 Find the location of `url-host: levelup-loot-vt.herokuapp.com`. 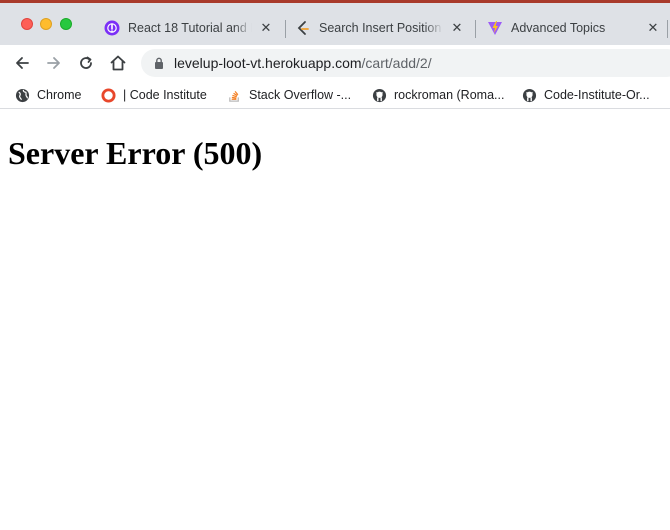

url-host: levelup-loot-vt.herokuapp.com is located at coordinates (268, 63).